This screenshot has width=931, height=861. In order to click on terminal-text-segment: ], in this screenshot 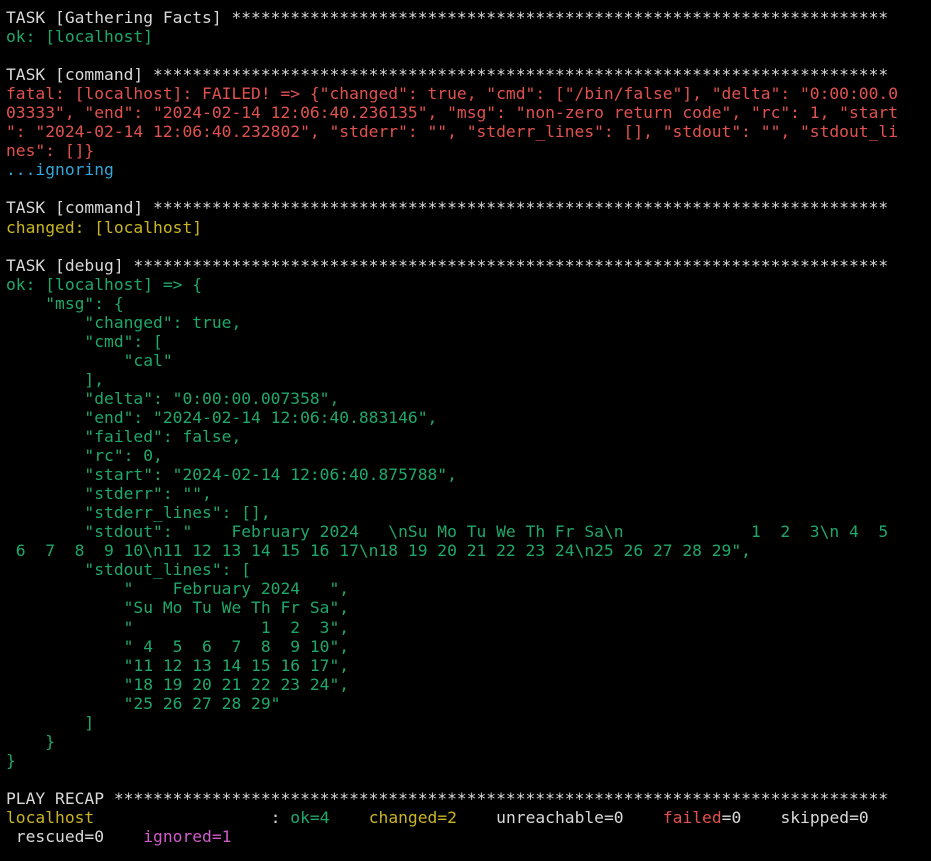, I will do `click(55, 379)`.